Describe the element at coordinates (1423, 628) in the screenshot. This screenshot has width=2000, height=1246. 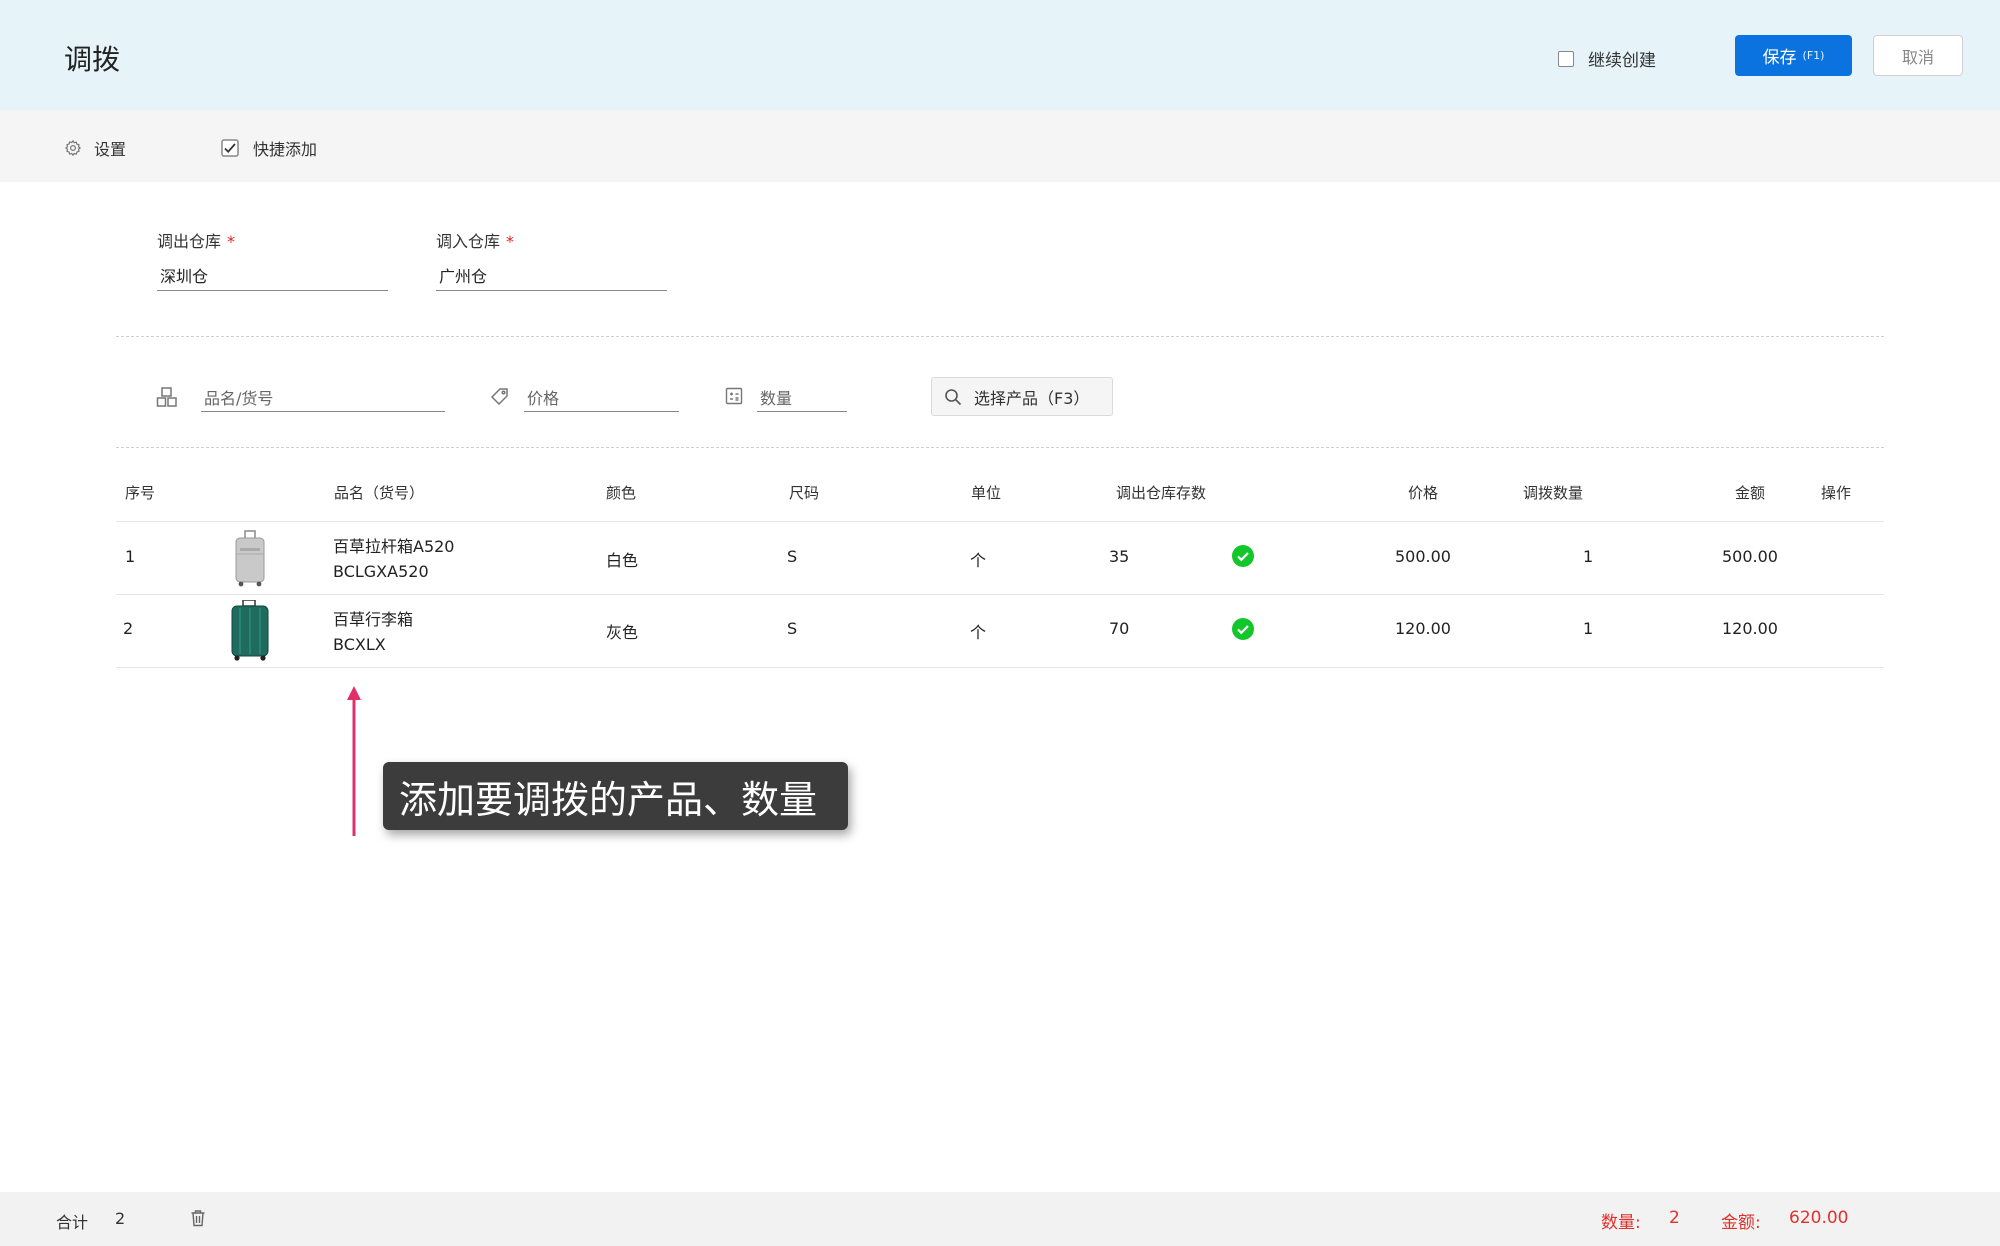
I see `product-price: 120.00` at that location.